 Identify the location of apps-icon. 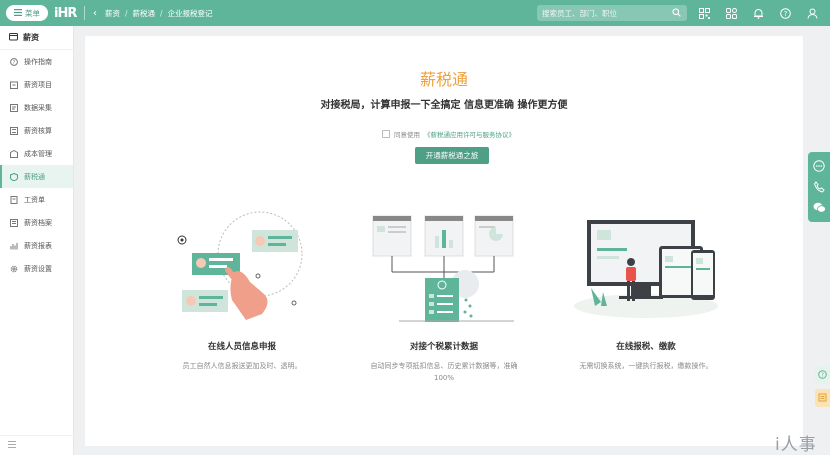
(731, 13).